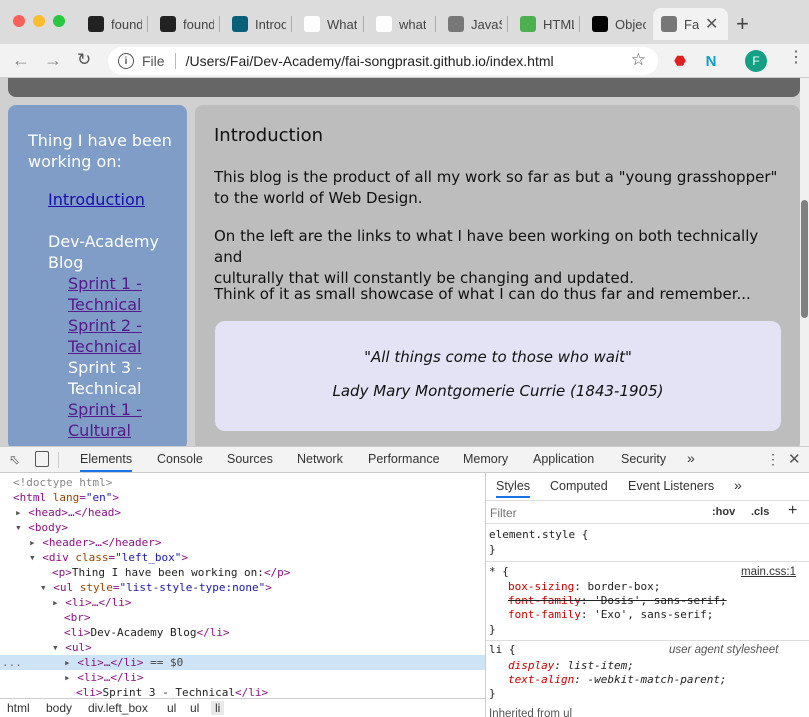 The width and height of the screenshot is (809, 717). I want to click on crumb-html: html, so click(18, 708).